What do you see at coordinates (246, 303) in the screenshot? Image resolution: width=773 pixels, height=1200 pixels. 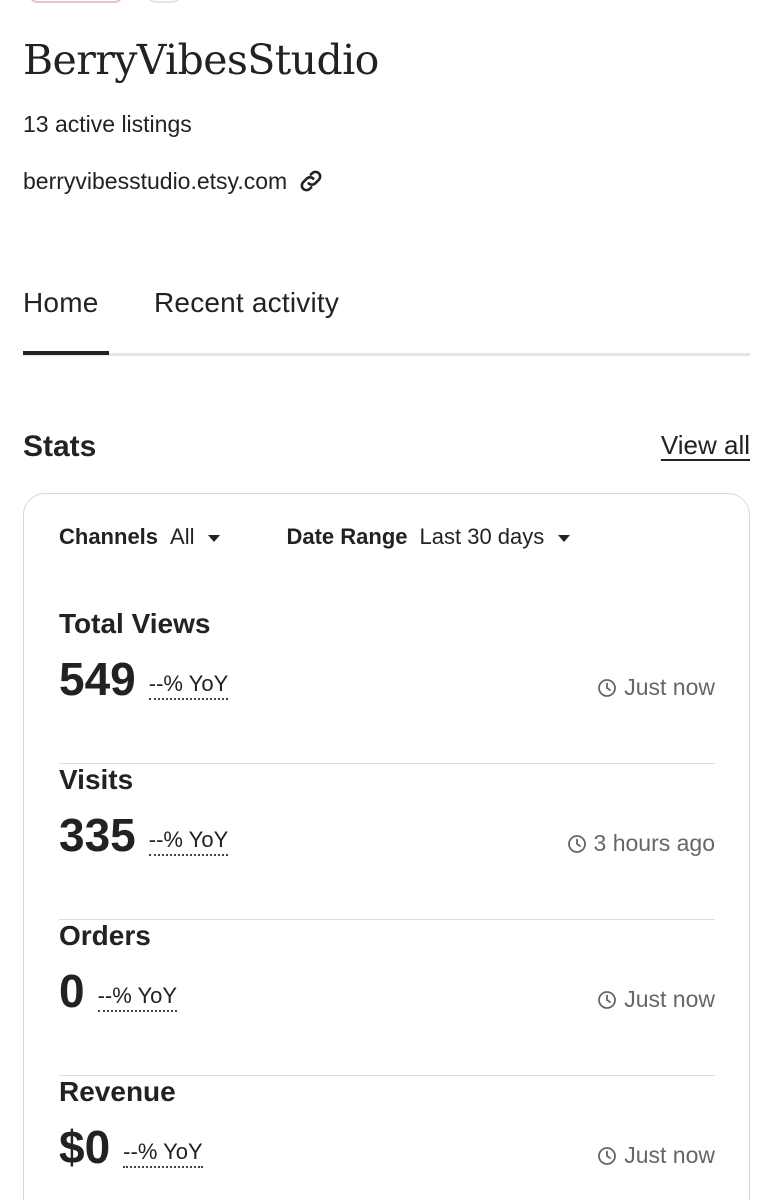 I see `tab-recent-activity: Recent activity` at bounding box center [246, 303].